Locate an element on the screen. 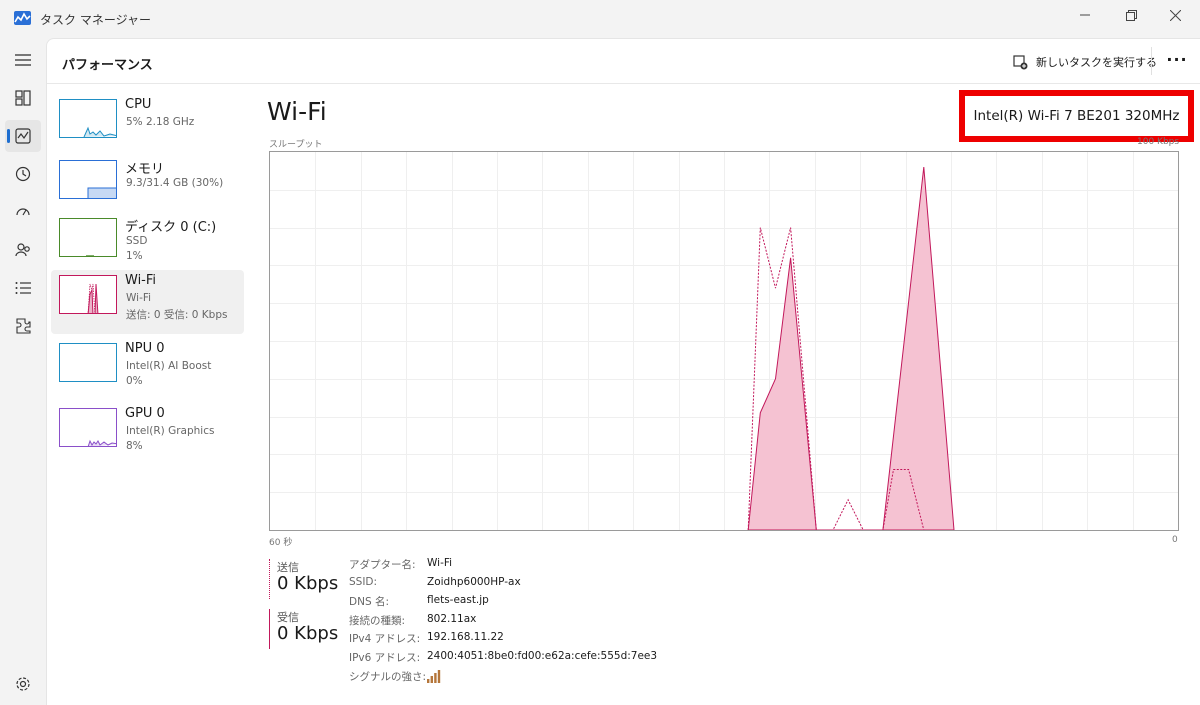 Image resolution: width=1200 pixels, height=705 pixels. close-button is located at coordinates (1175, 15).